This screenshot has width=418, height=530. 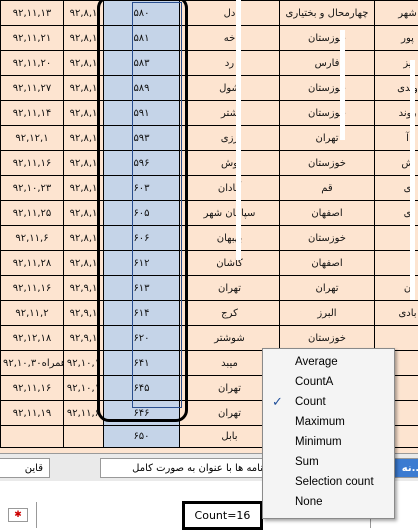 I want to click on cell-city: سپاهان شهر, so click(x=229, y=213).